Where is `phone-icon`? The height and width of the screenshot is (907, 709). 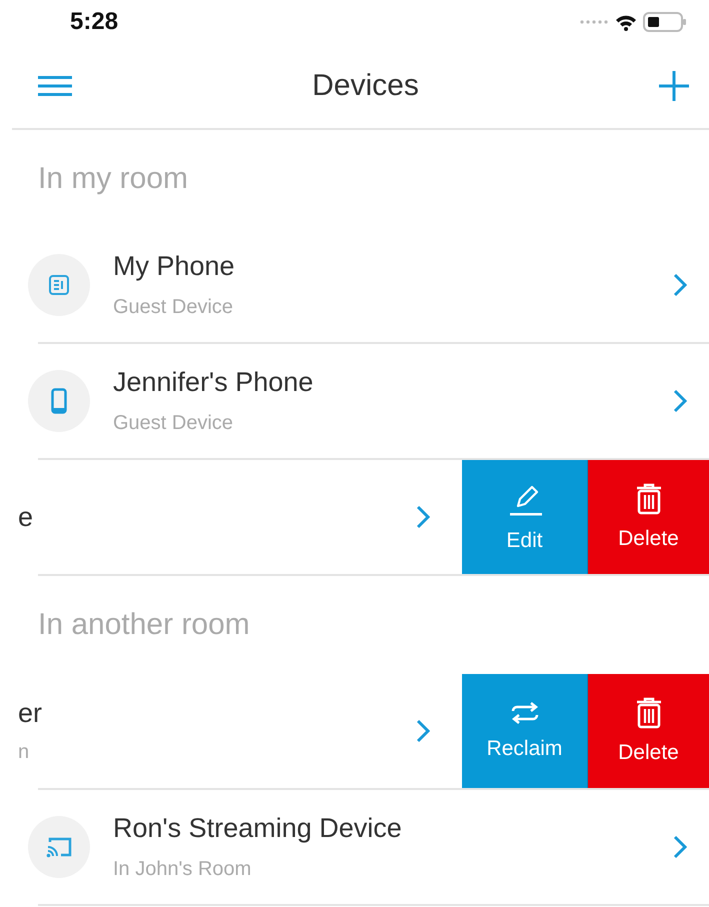
phone-icon is located at coordinates (59, 401).